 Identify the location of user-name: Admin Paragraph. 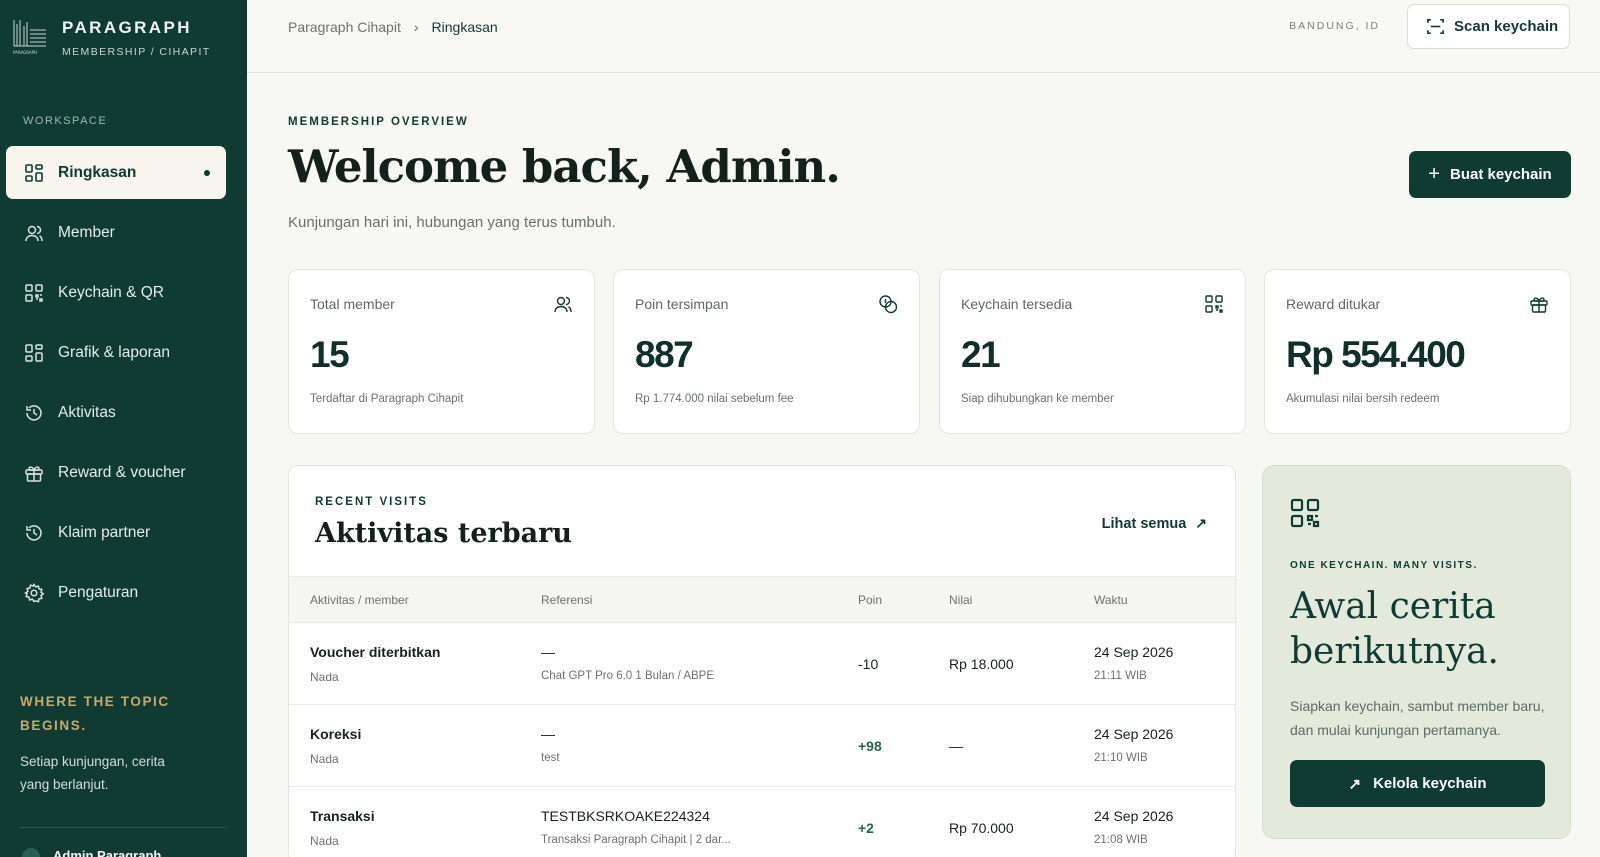
(107, 852).